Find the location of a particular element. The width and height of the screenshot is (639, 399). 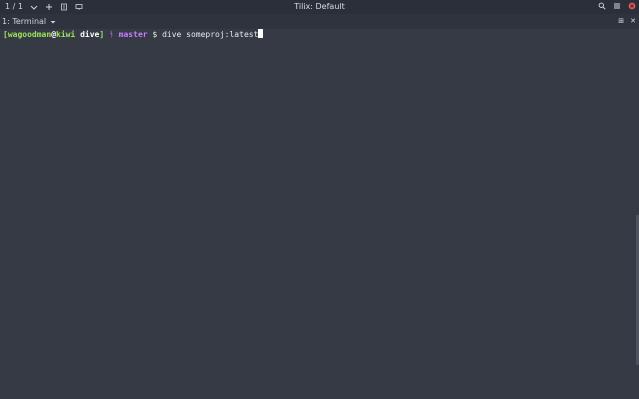

chevron-down-icon is located at coordinates (53, 22).